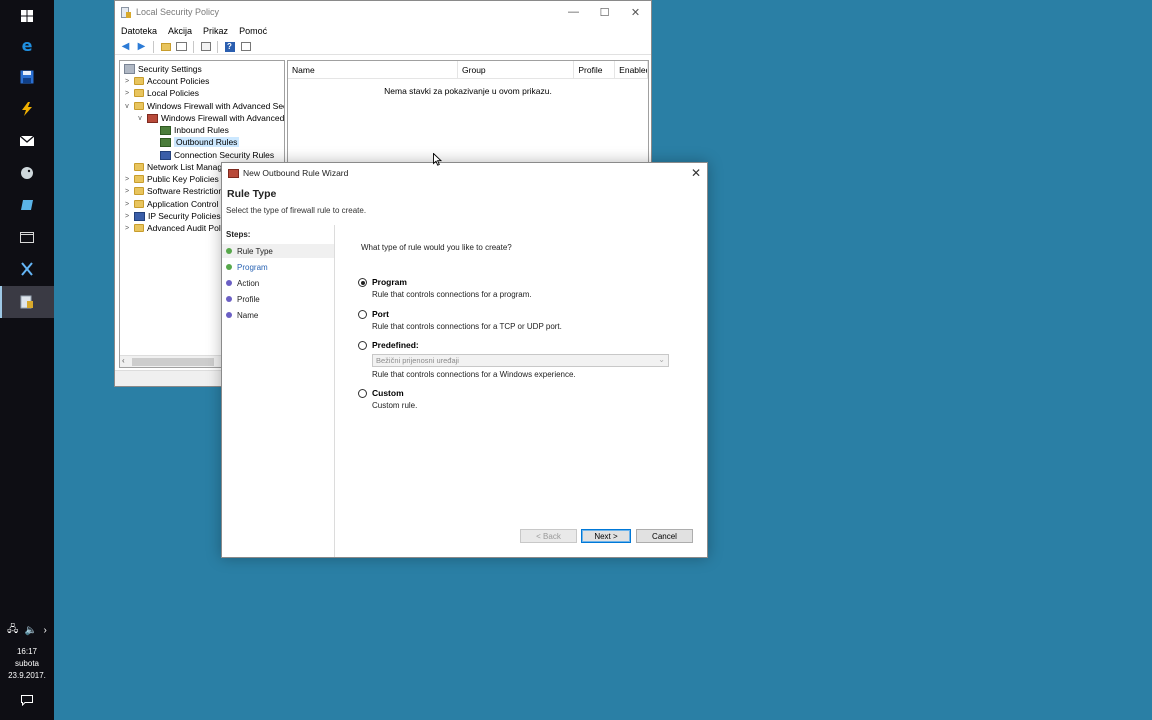 The width and height of the screenshot is (1152, 720). What do you see at coordinates (362, 345) in the screenshot?
I see `radio-predefined` at bounding box center [362, 345].